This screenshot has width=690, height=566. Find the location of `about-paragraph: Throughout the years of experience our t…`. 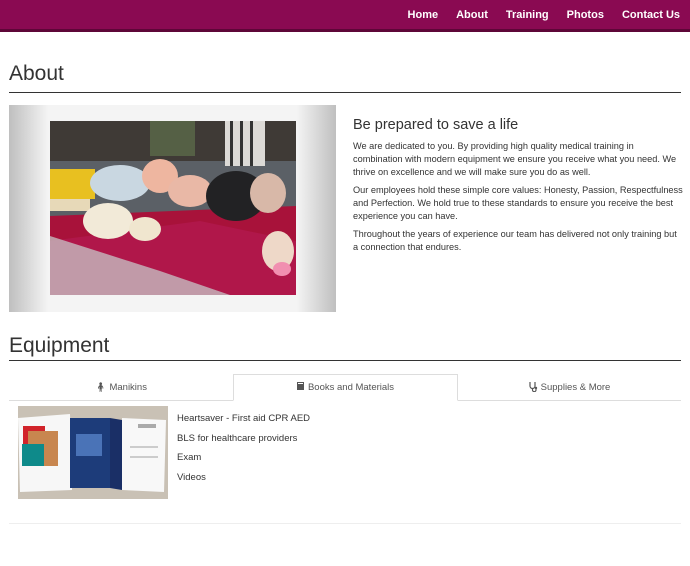

about-paragraph: Throughout the years of experience our t… is located at coordinates (515, 240).